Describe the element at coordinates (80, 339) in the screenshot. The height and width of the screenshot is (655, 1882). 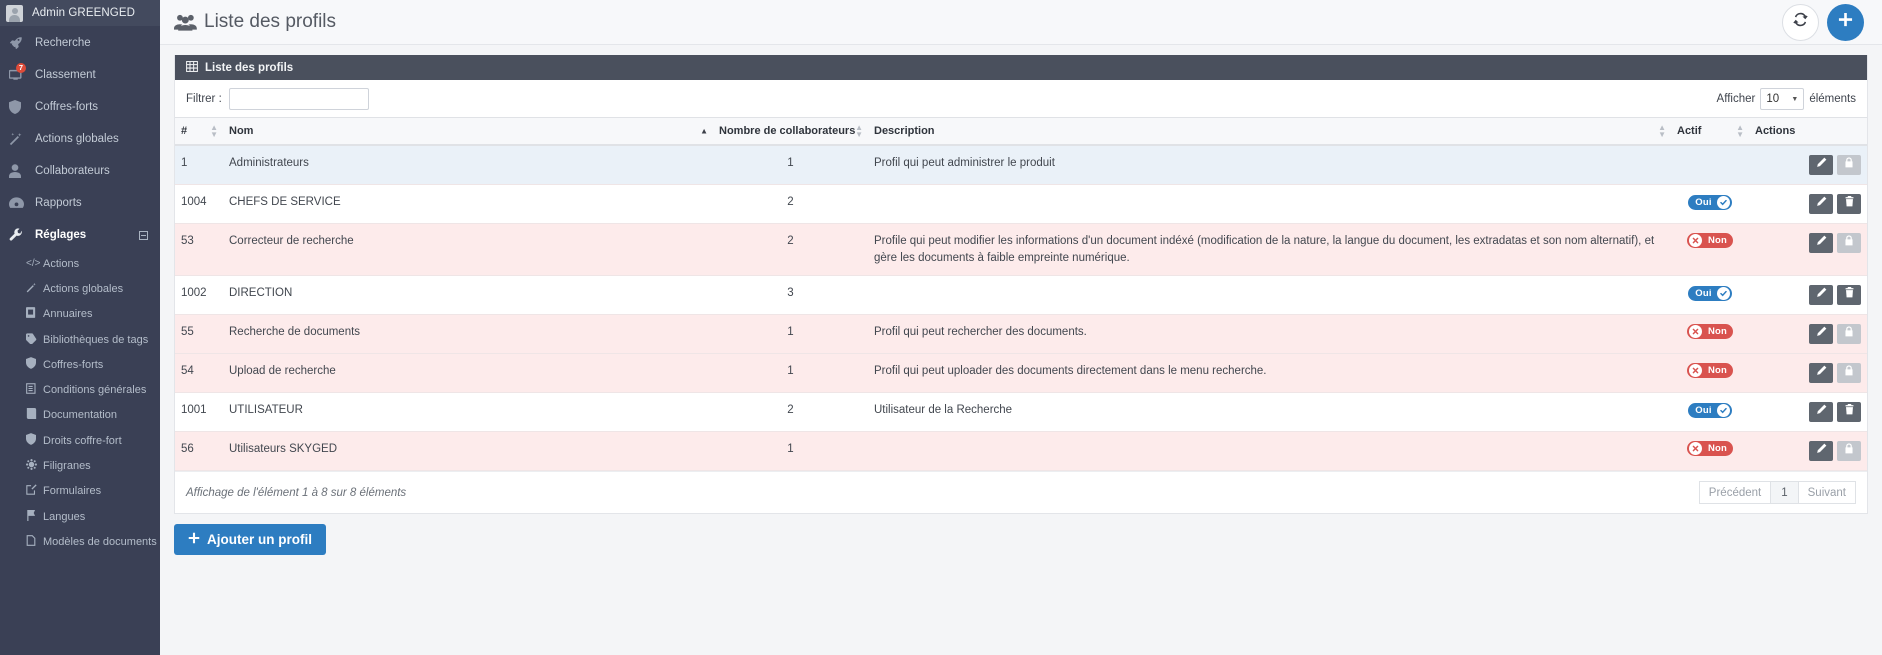
I see `sidebar-subitem-bibliotheques-de-tags: Bibliothèques de tags` at that location.